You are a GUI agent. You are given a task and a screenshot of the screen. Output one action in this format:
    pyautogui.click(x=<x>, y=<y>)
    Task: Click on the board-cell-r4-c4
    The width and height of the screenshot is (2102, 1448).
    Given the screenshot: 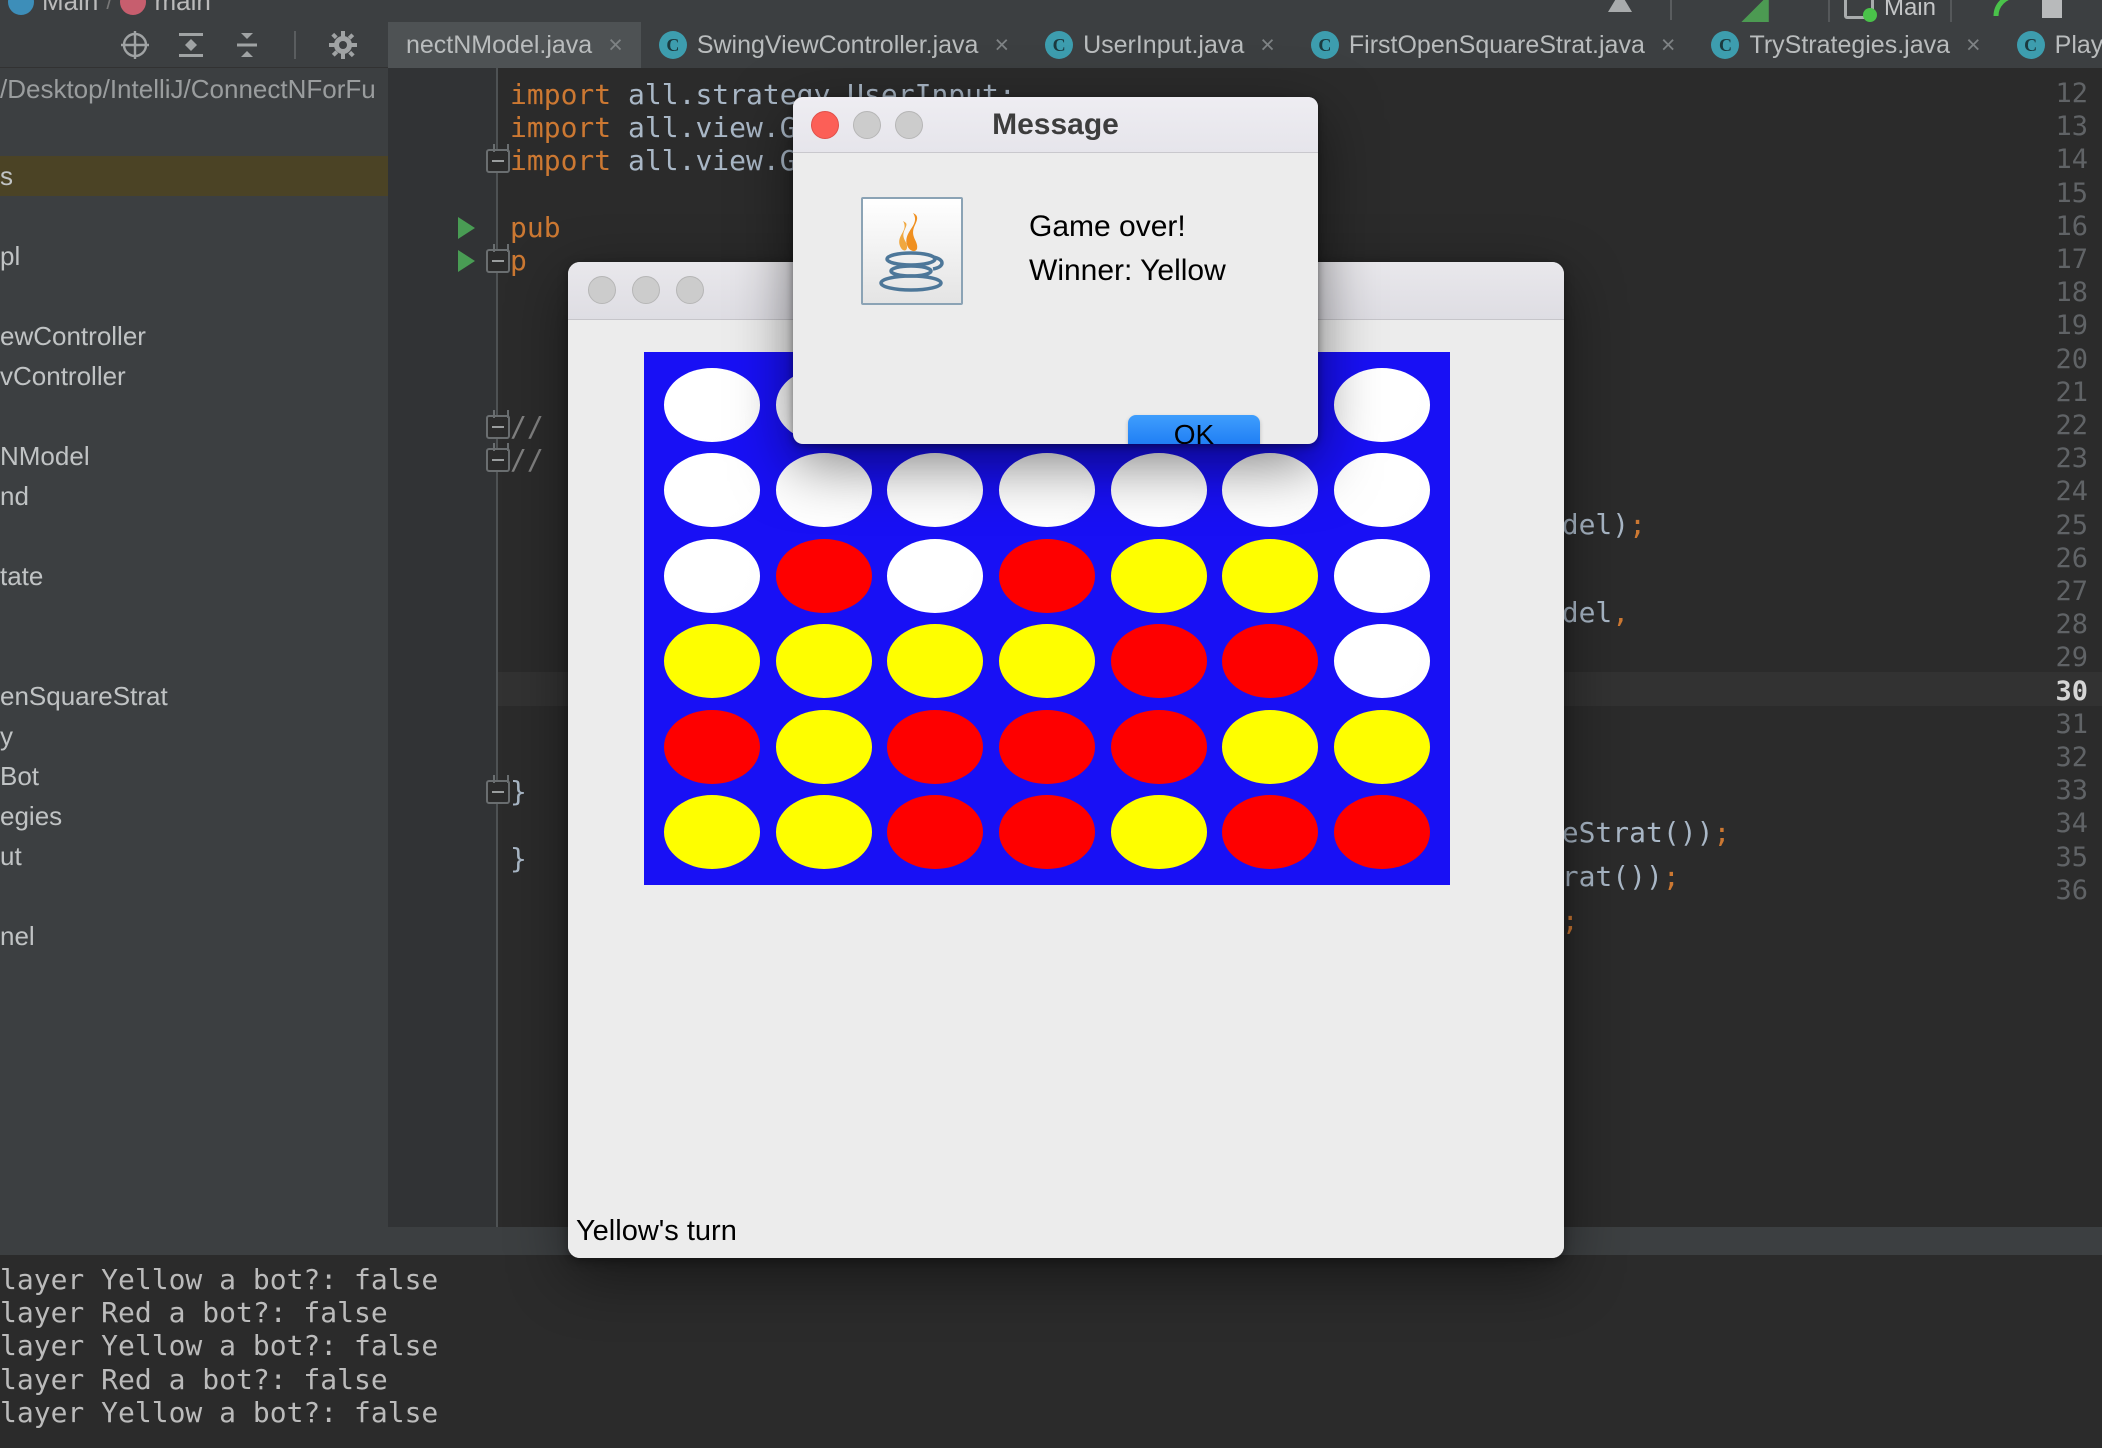 What is the action you would take?
    pyautogui.click(x=1159, y=747)
    